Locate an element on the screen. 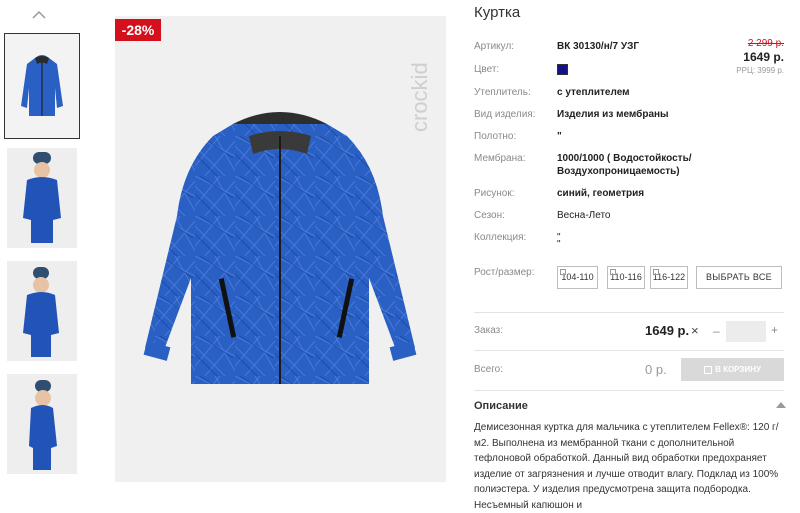  spec-label: Утеплитель: is located at coordinates (502, 92).